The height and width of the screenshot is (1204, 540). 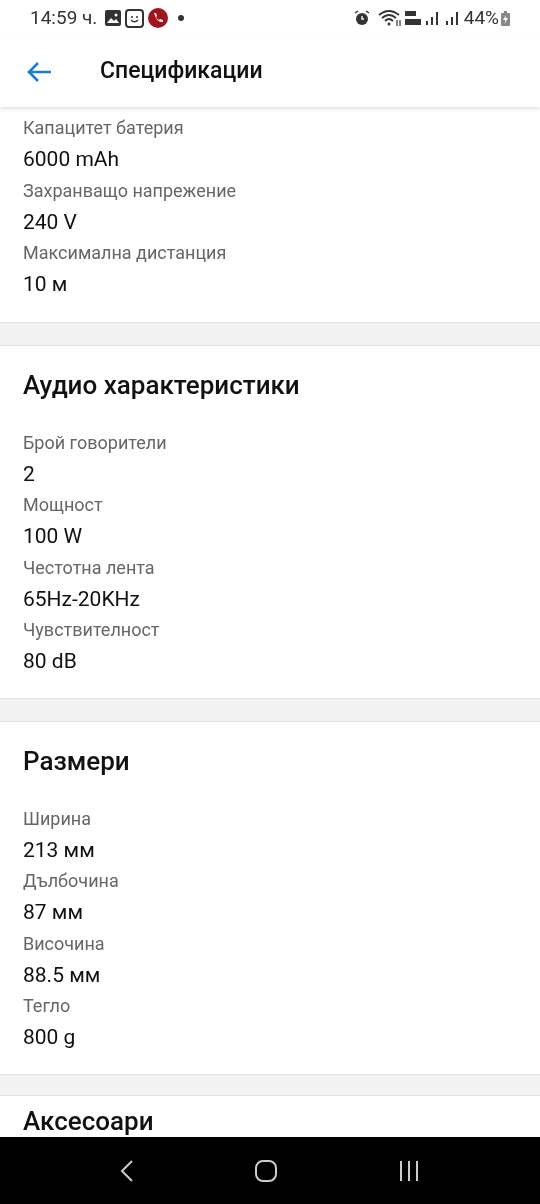 I want to click on spec-label: Захранващо напрежение, so click(x=130, y=190).